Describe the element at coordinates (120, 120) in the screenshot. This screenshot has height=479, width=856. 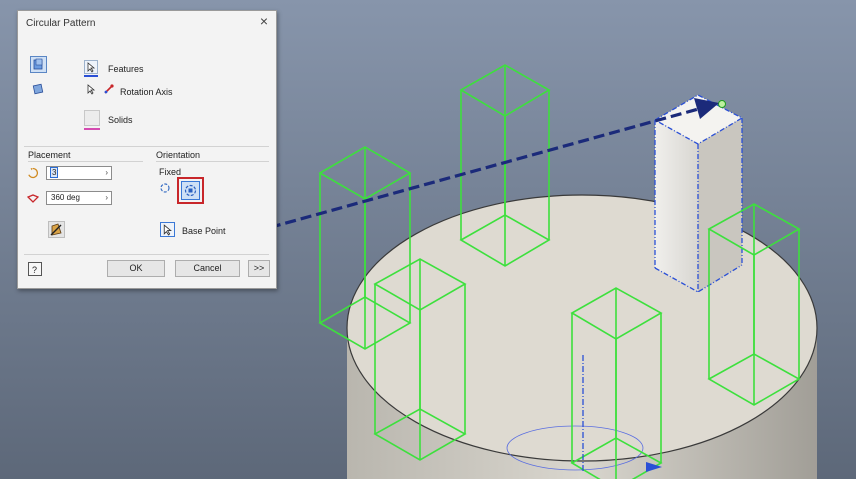
I see `solids-label: Solids` at that location.